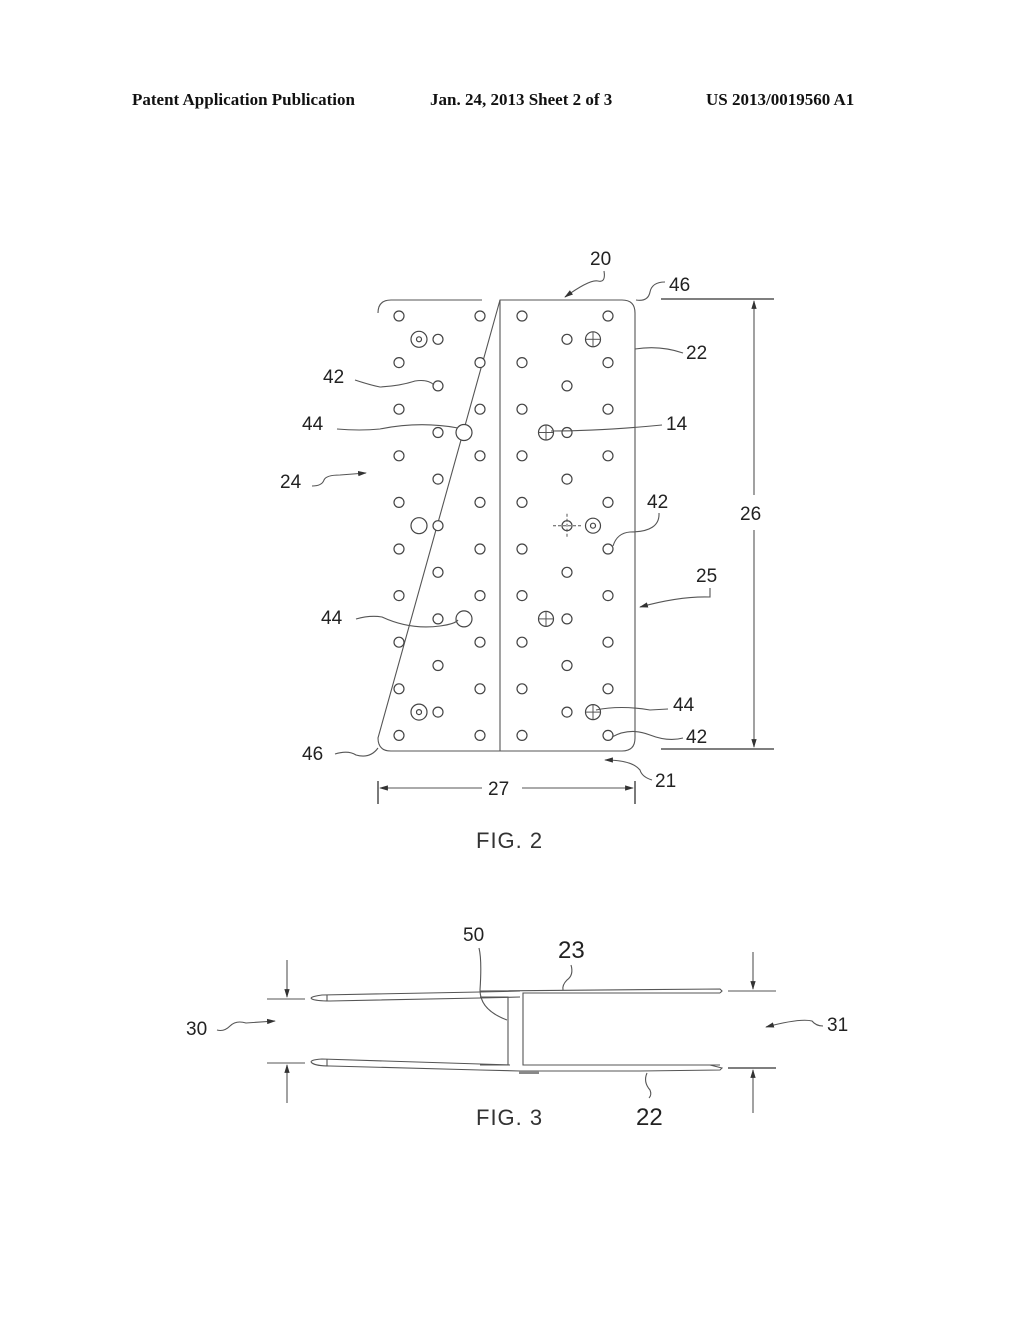  I want to click on label-22-fig3: 22, so click(649, 1117).